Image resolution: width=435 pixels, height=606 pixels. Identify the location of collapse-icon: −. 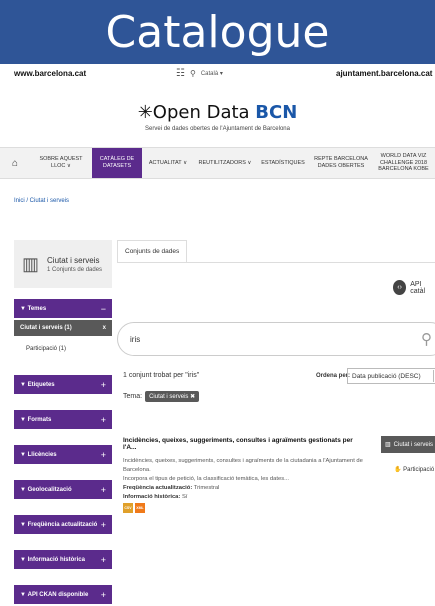
(103, 309).